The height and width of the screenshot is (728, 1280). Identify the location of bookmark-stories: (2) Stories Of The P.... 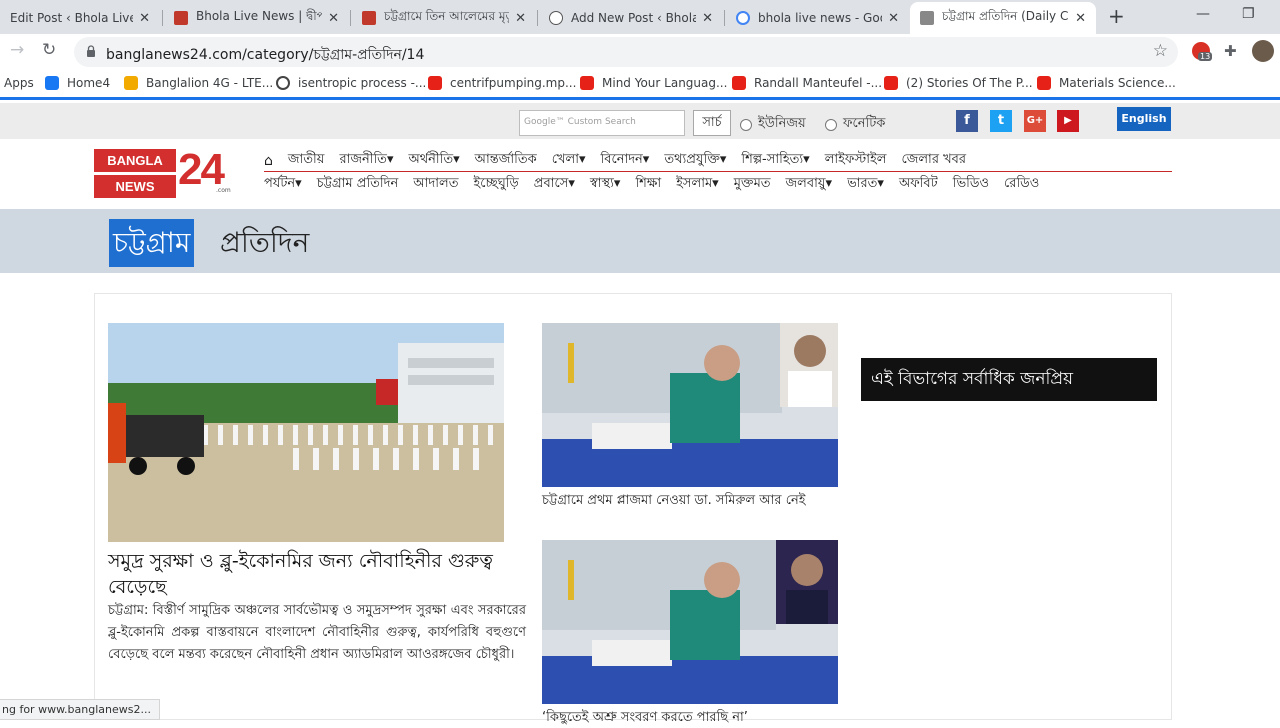
(958, 83).